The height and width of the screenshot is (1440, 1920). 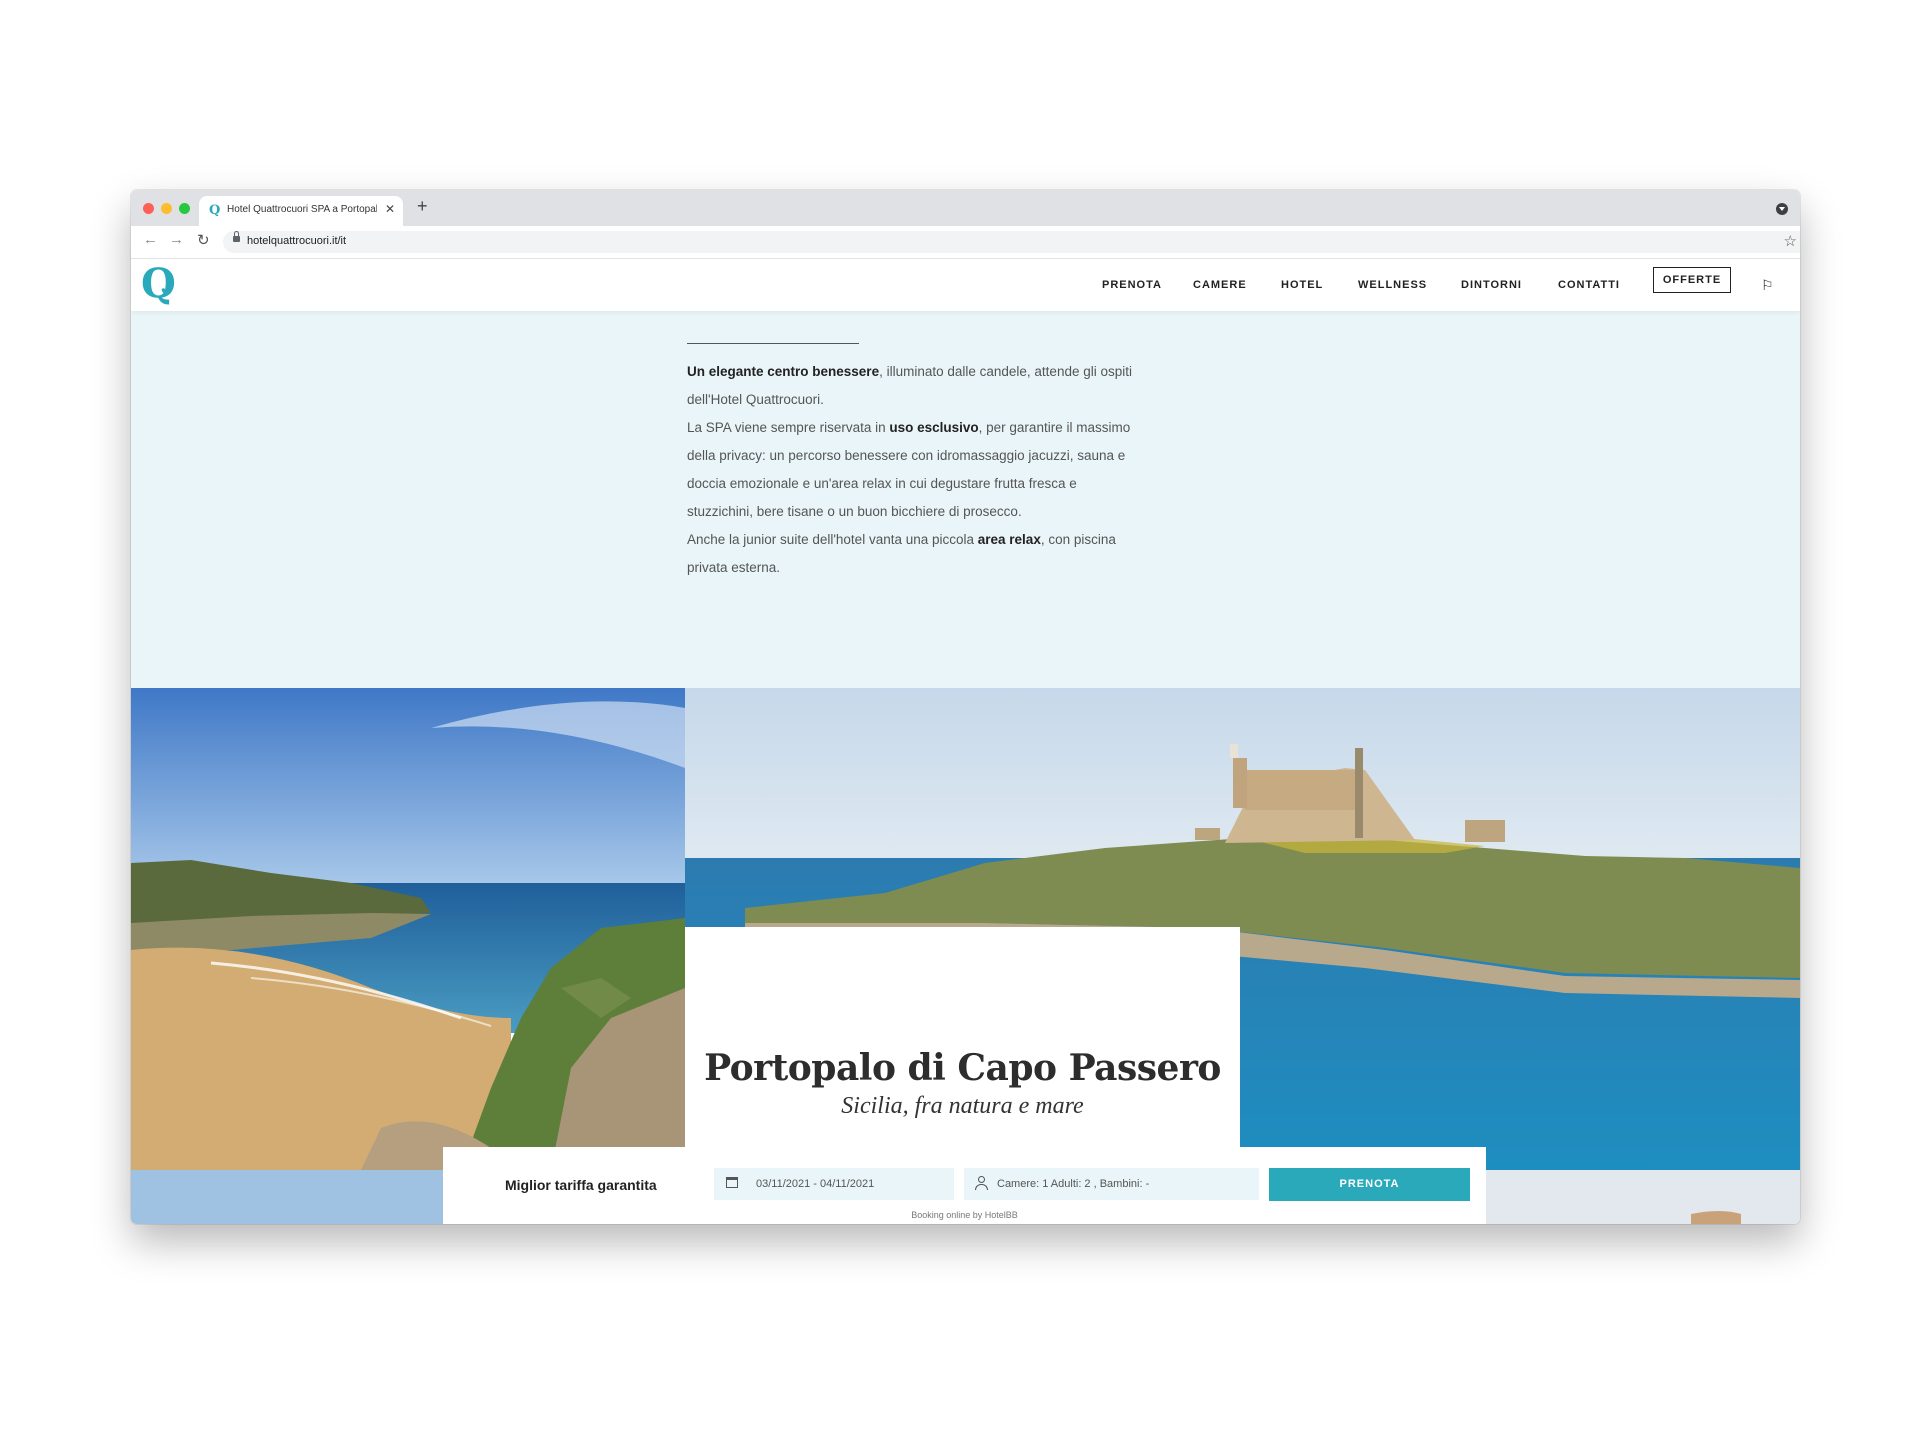 I want to click on user-icon, so click(x=981, y=1183).